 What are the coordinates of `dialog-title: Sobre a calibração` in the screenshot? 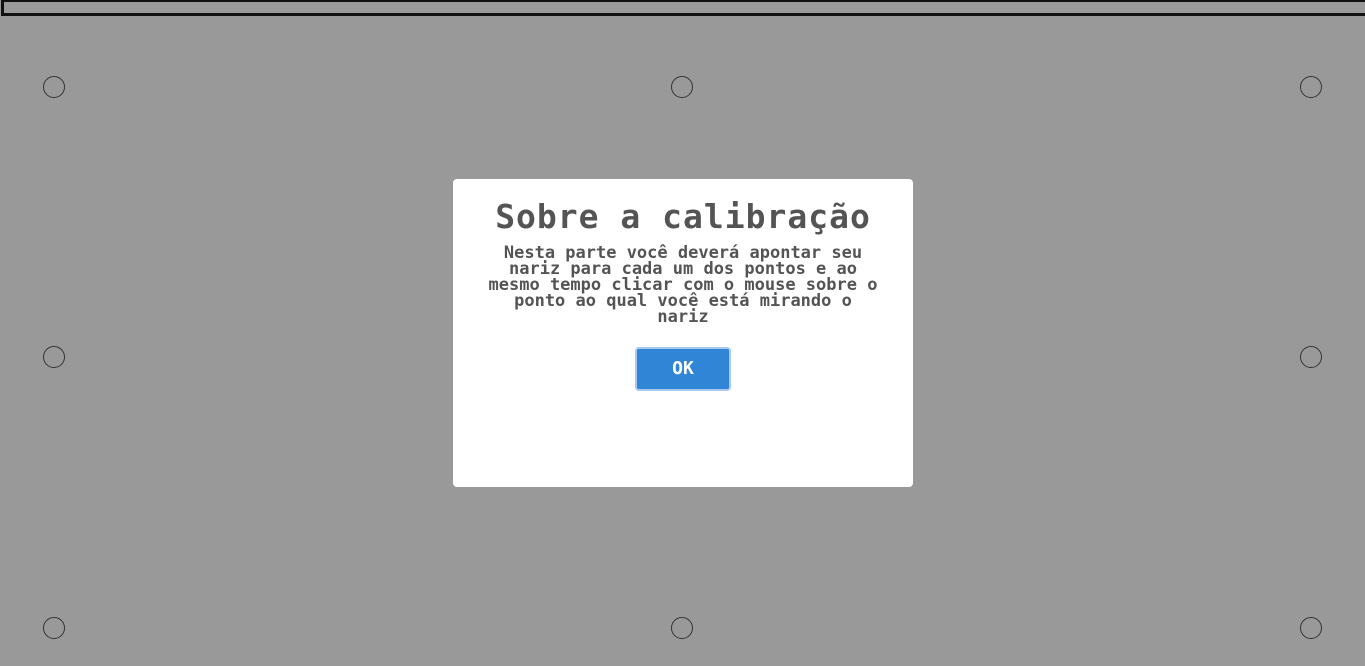 It's located at (683, 216).